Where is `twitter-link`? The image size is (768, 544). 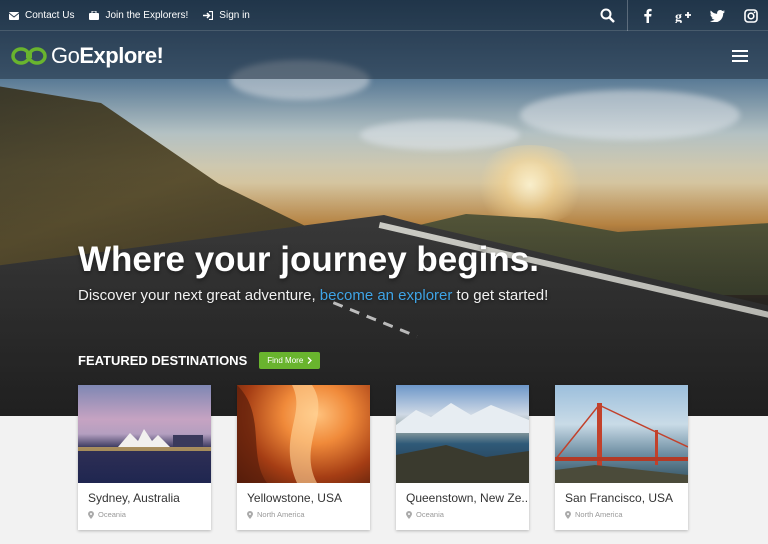 twitter-link is located at coordinates (717, 15).